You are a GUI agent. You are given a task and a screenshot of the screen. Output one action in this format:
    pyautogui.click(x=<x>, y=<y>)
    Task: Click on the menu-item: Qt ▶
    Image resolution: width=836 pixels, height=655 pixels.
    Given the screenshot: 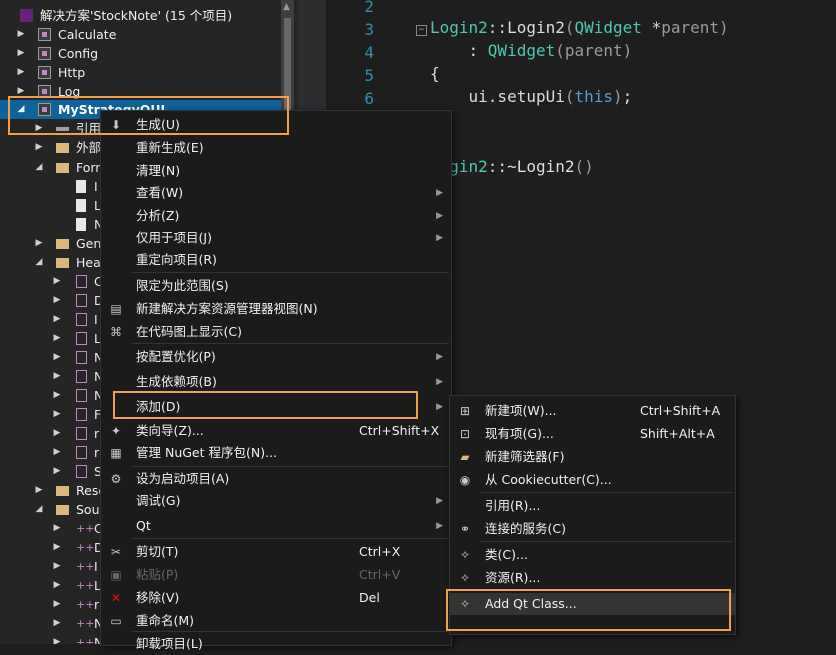 What is the action you would take?
    pyautogui.click(x=276, y=526)
    